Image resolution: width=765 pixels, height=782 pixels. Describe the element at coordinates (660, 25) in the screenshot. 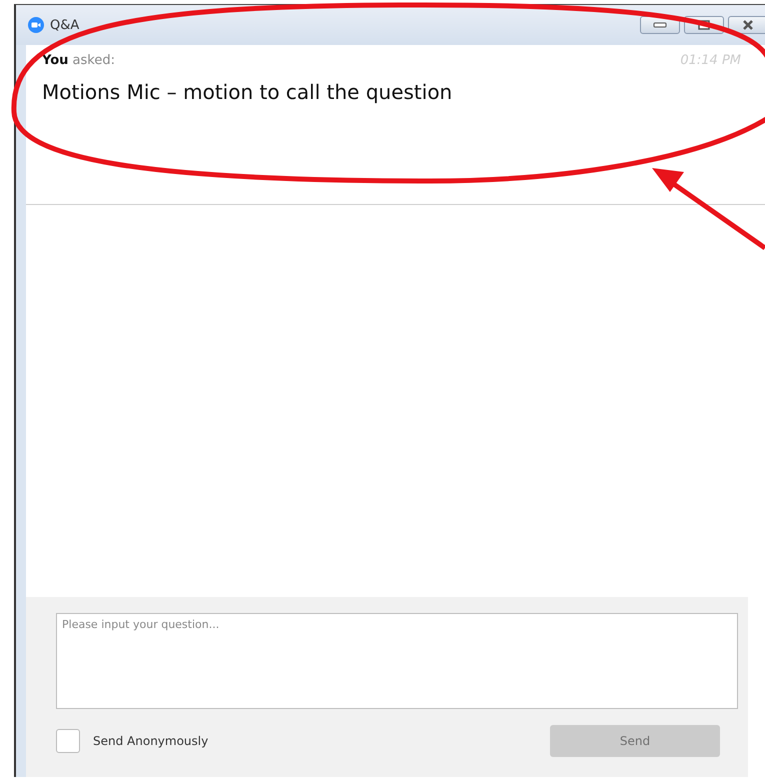

I see `minimize-icon` at that location.